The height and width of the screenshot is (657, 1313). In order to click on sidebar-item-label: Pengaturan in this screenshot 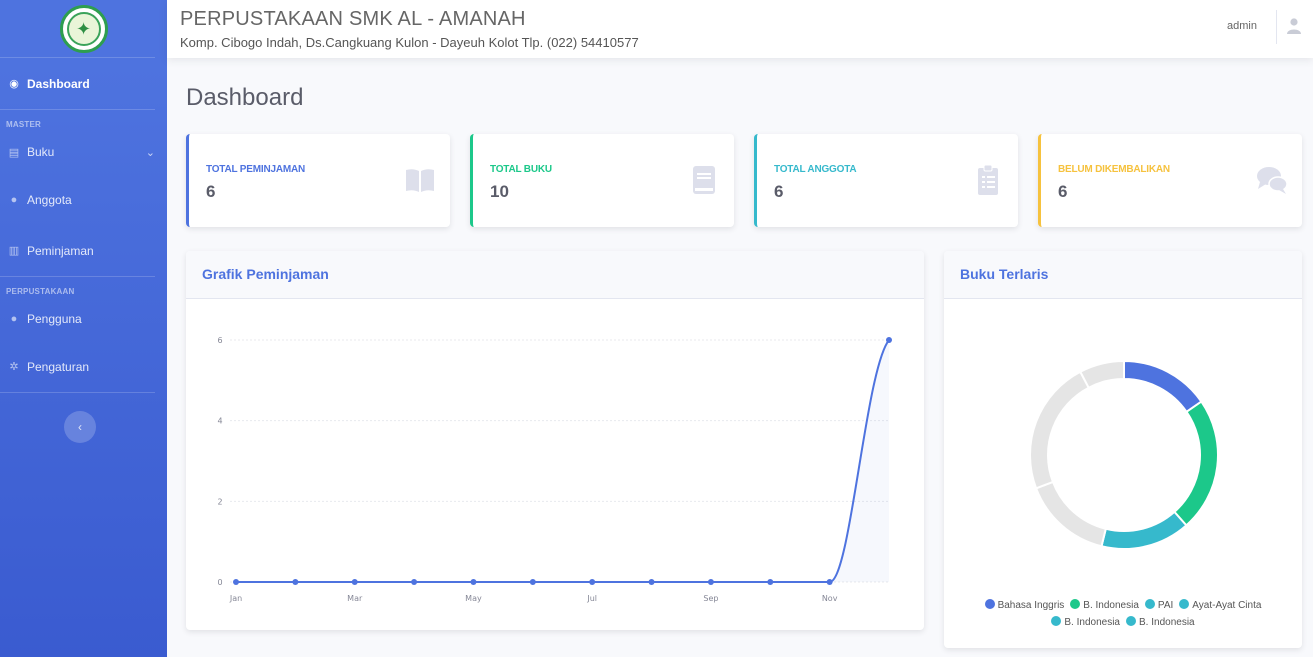, I will do `click(58, 366)`.